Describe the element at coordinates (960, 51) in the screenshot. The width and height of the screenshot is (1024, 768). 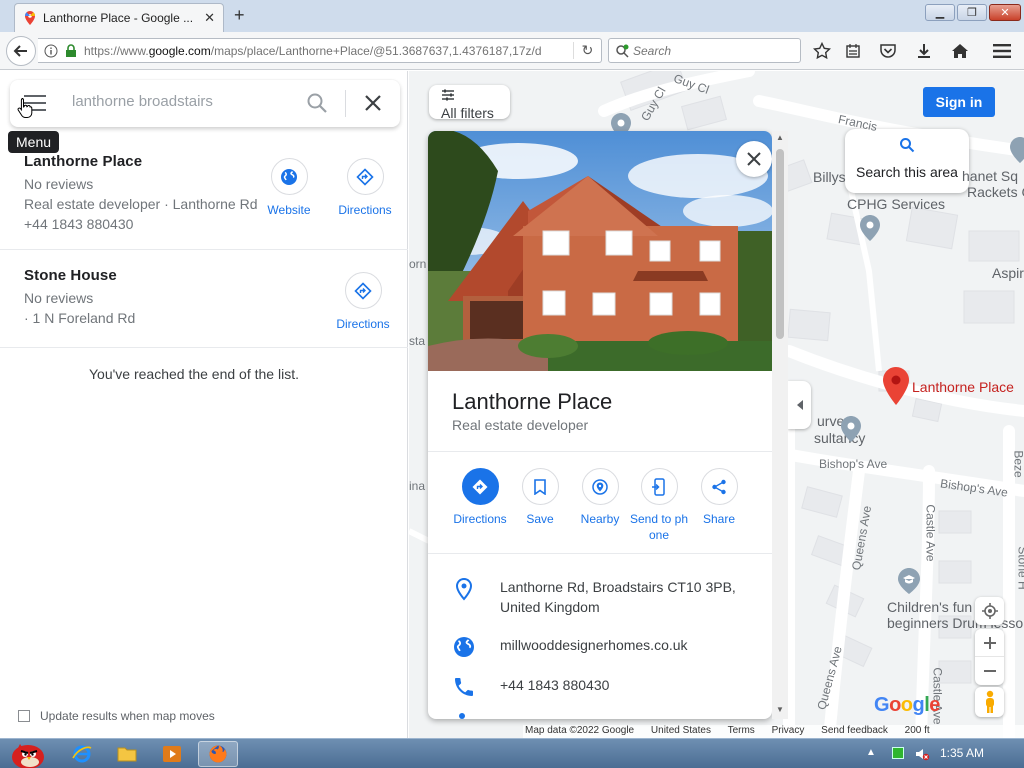
I see `home-icon` at that location.